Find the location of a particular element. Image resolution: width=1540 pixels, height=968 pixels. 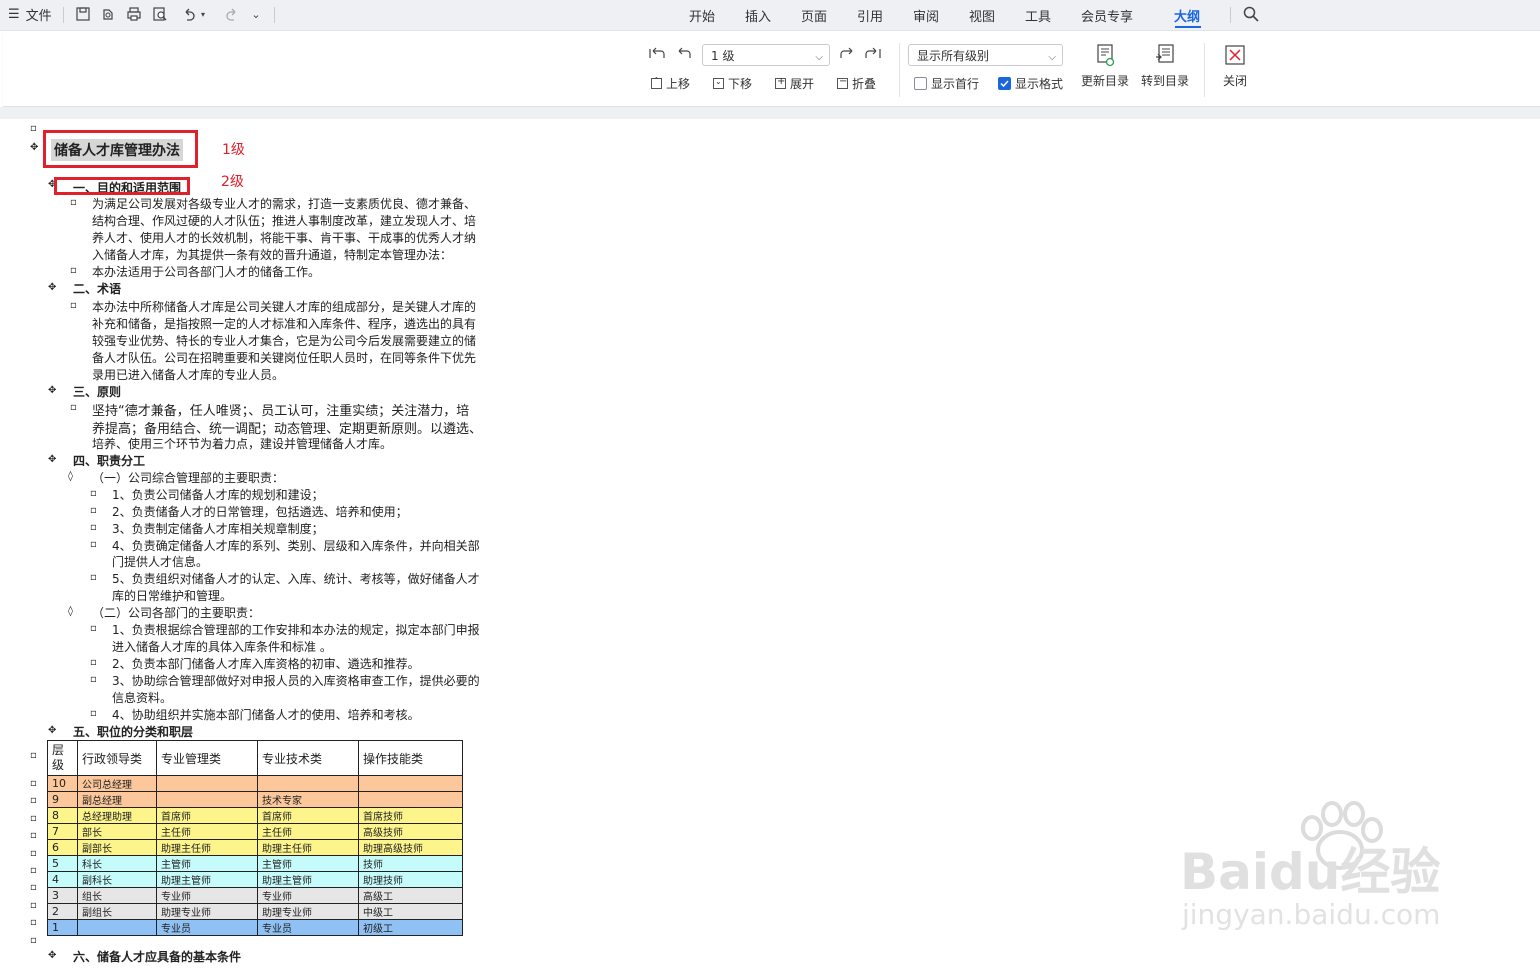

show-first-line-checkbox: 显示首行 is located at coordinates (946, 83).